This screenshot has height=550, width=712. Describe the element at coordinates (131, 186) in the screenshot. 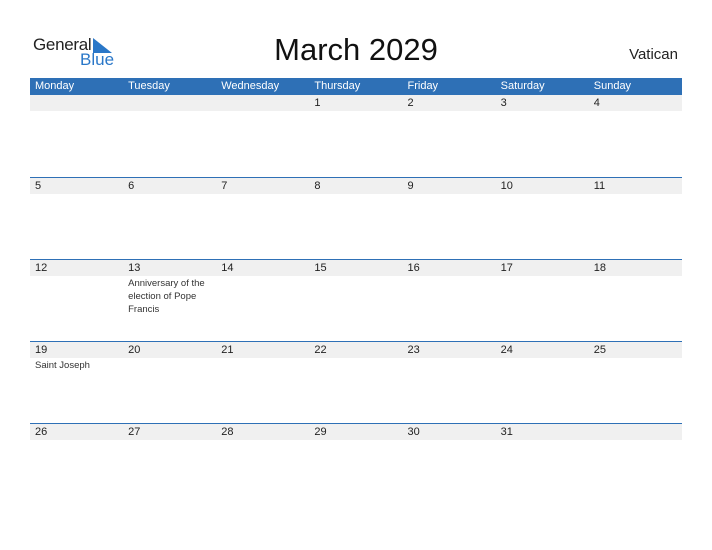

I see `day-number: 6` at that location.